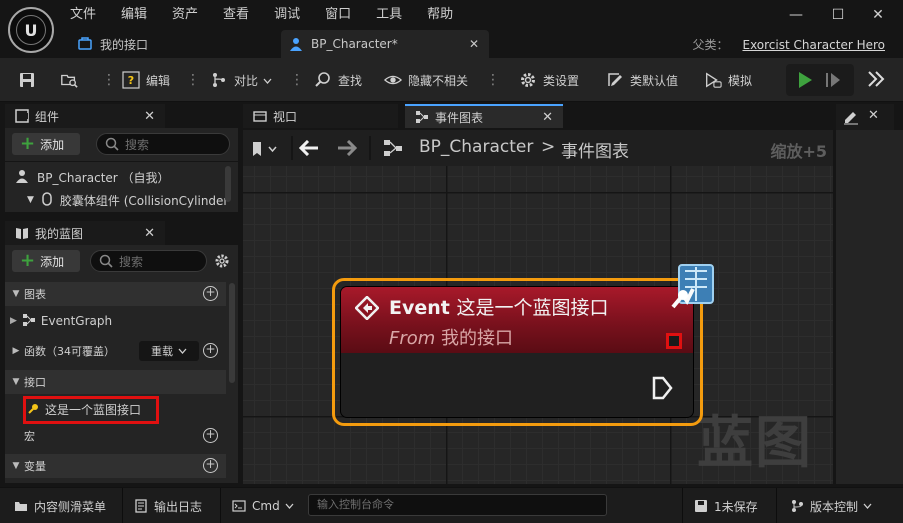  I want to click on capsule-icon, so click(47, 200).